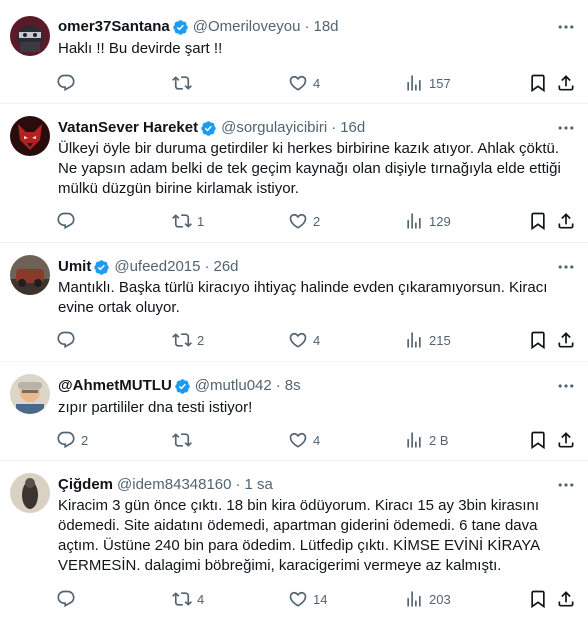 The image size is (588, 627). What do you see at coordinates (247, 27) in the screenshot?
I see `username: @Omeriloveyou` at bounding box center [247, 27].